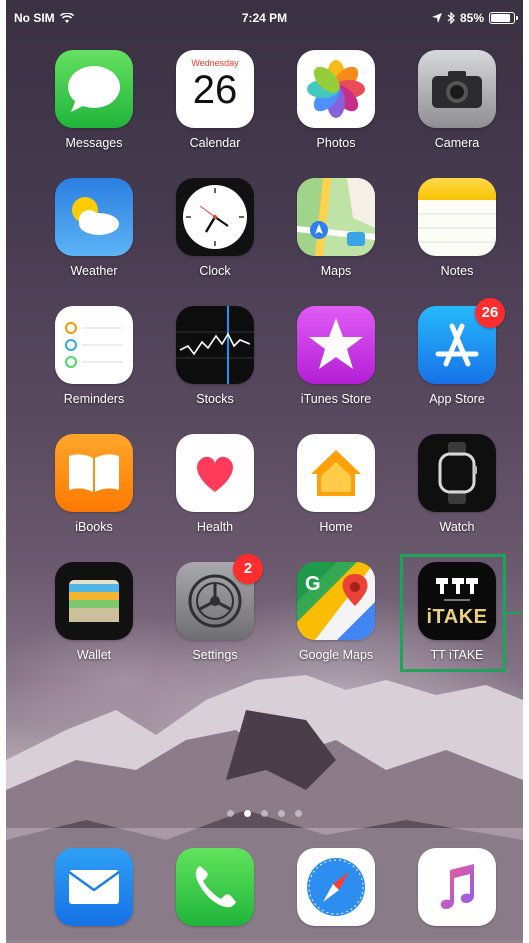  I want to click on app-label: Weather, so click(94, 271).